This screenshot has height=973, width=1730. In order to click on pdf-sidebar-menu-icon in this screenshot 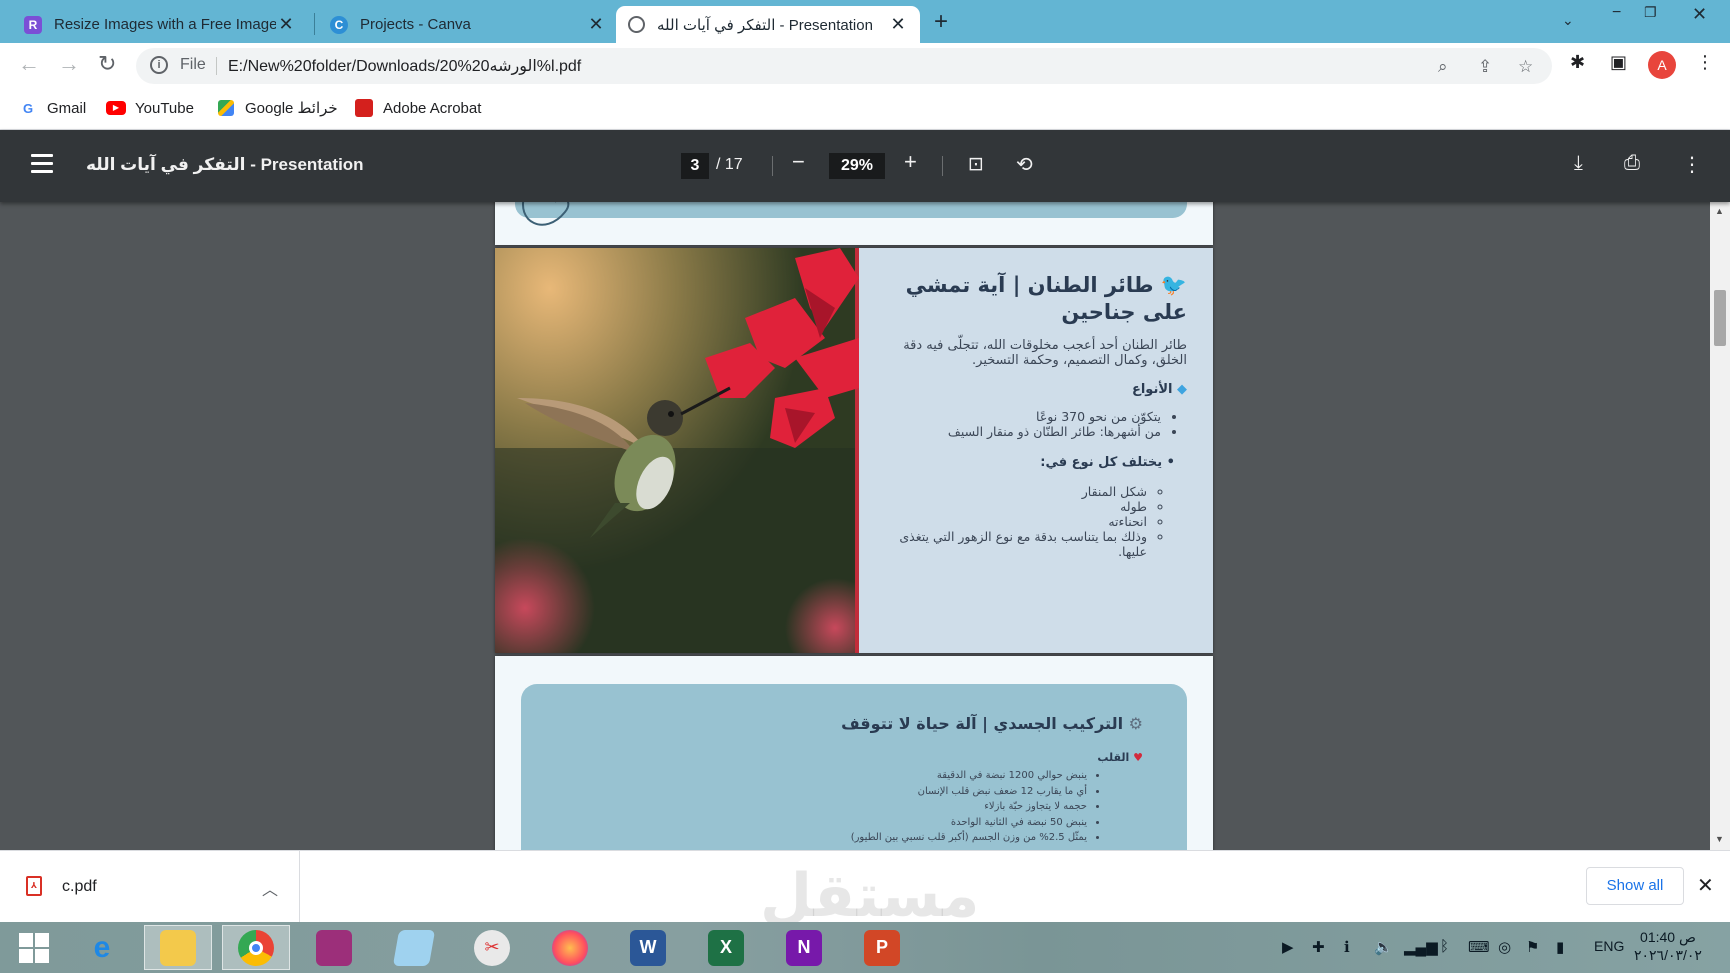, I will do `click(42, 166)`.